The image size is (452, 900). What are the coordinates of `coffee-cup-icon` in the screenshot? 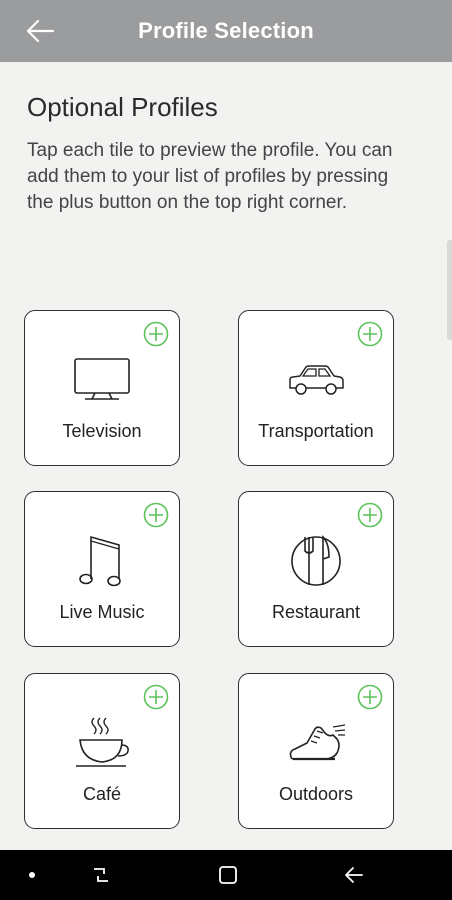 It's located at (102, 743).